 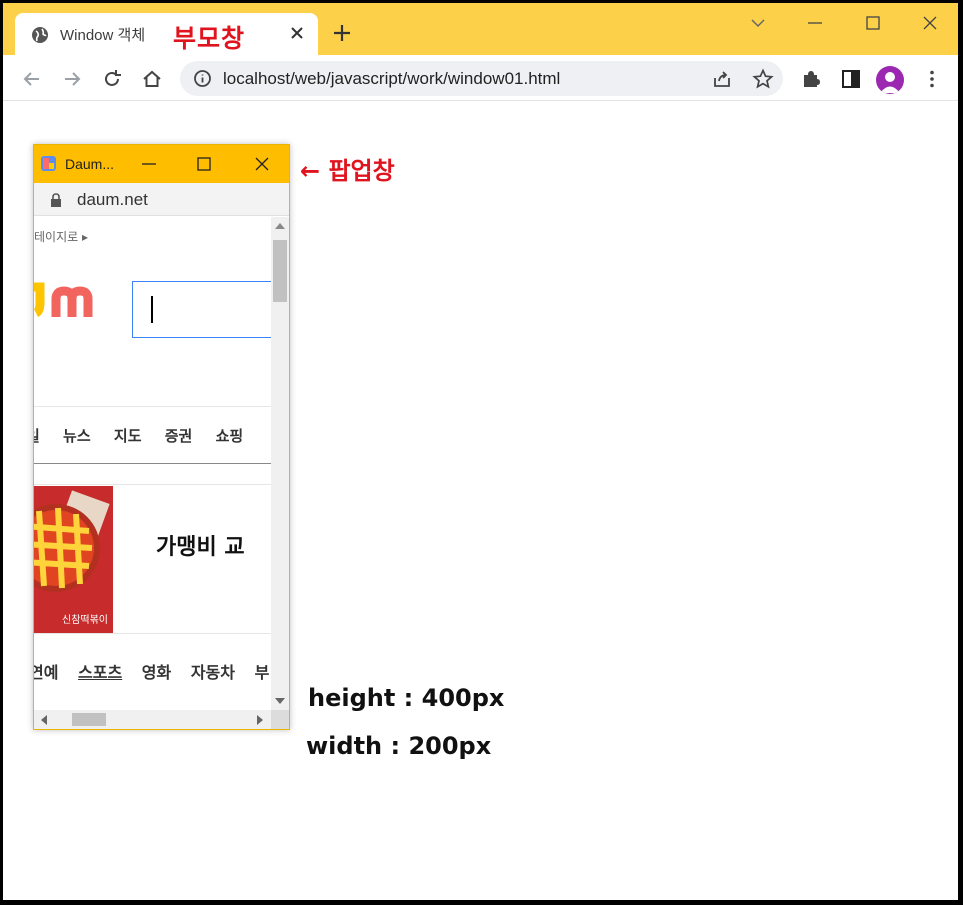 I want to click on scroll-up-icon, so click(x=280, y=226).